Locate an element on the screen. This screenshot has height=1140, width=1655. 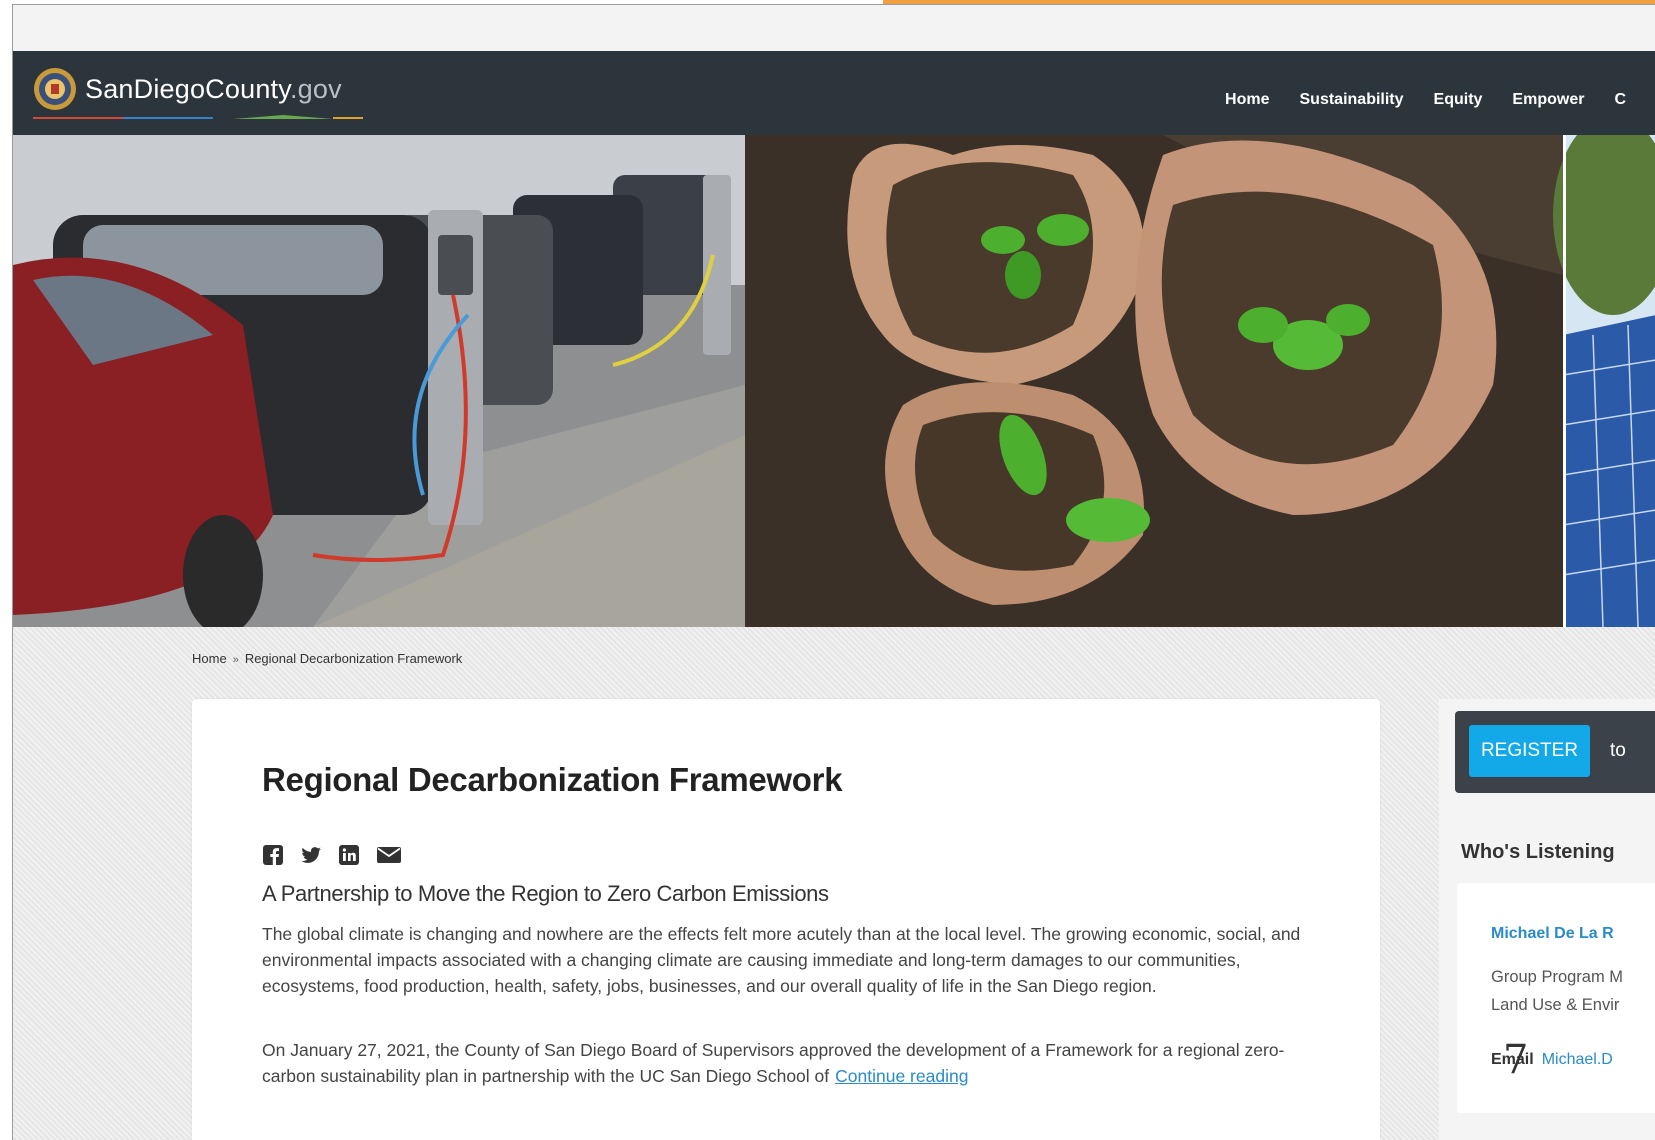
contact-role-line-2: Land Use & Envir is located at coordinates (1555, 1005).